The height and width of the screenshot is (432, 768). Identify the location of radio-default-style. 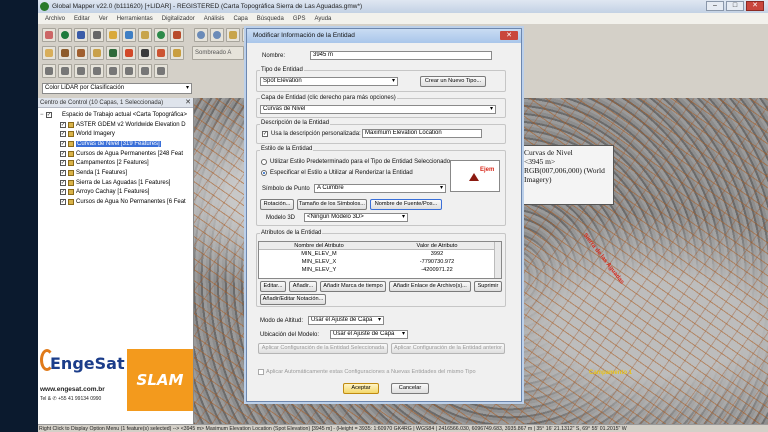
(264, 162).